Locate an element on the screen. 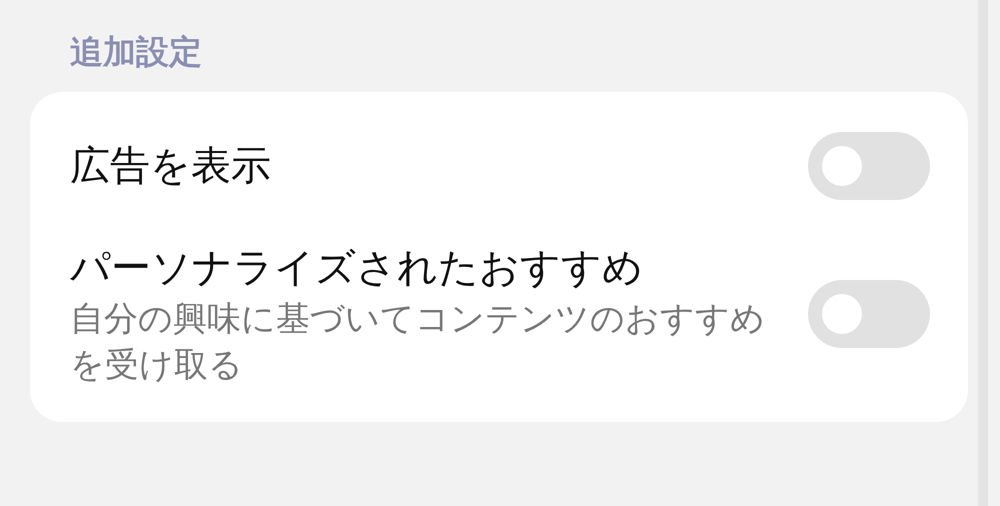 The image size is (1000, 506). setting-title: パーソナライズされたおすすめ is located at coordinates (357, 268).